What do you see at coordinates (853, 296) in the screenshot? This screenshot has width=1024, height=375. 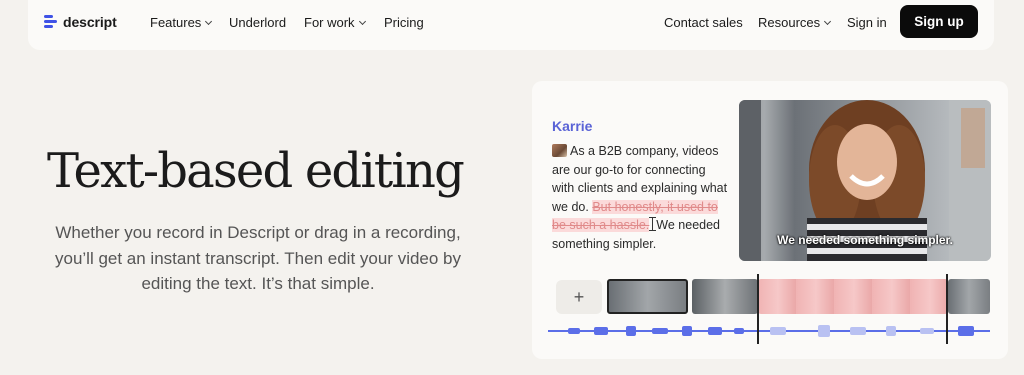 I see `timeline-clip-deleted` at bounding box center [853, 296].